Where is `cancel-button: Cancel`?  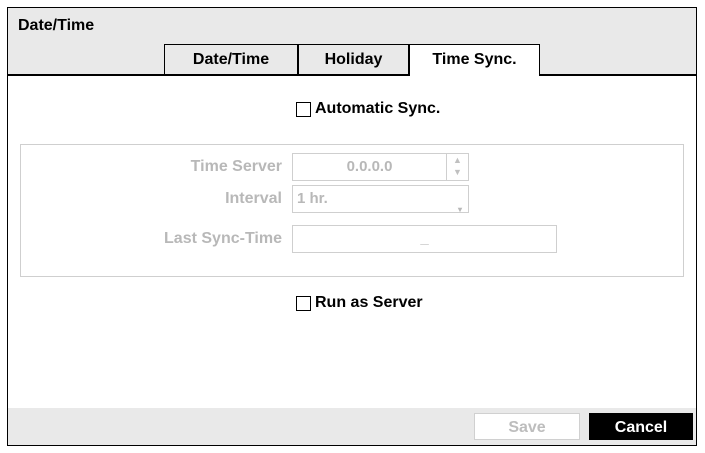
cancel-button: Cancel is located at coordinates (641, 426).